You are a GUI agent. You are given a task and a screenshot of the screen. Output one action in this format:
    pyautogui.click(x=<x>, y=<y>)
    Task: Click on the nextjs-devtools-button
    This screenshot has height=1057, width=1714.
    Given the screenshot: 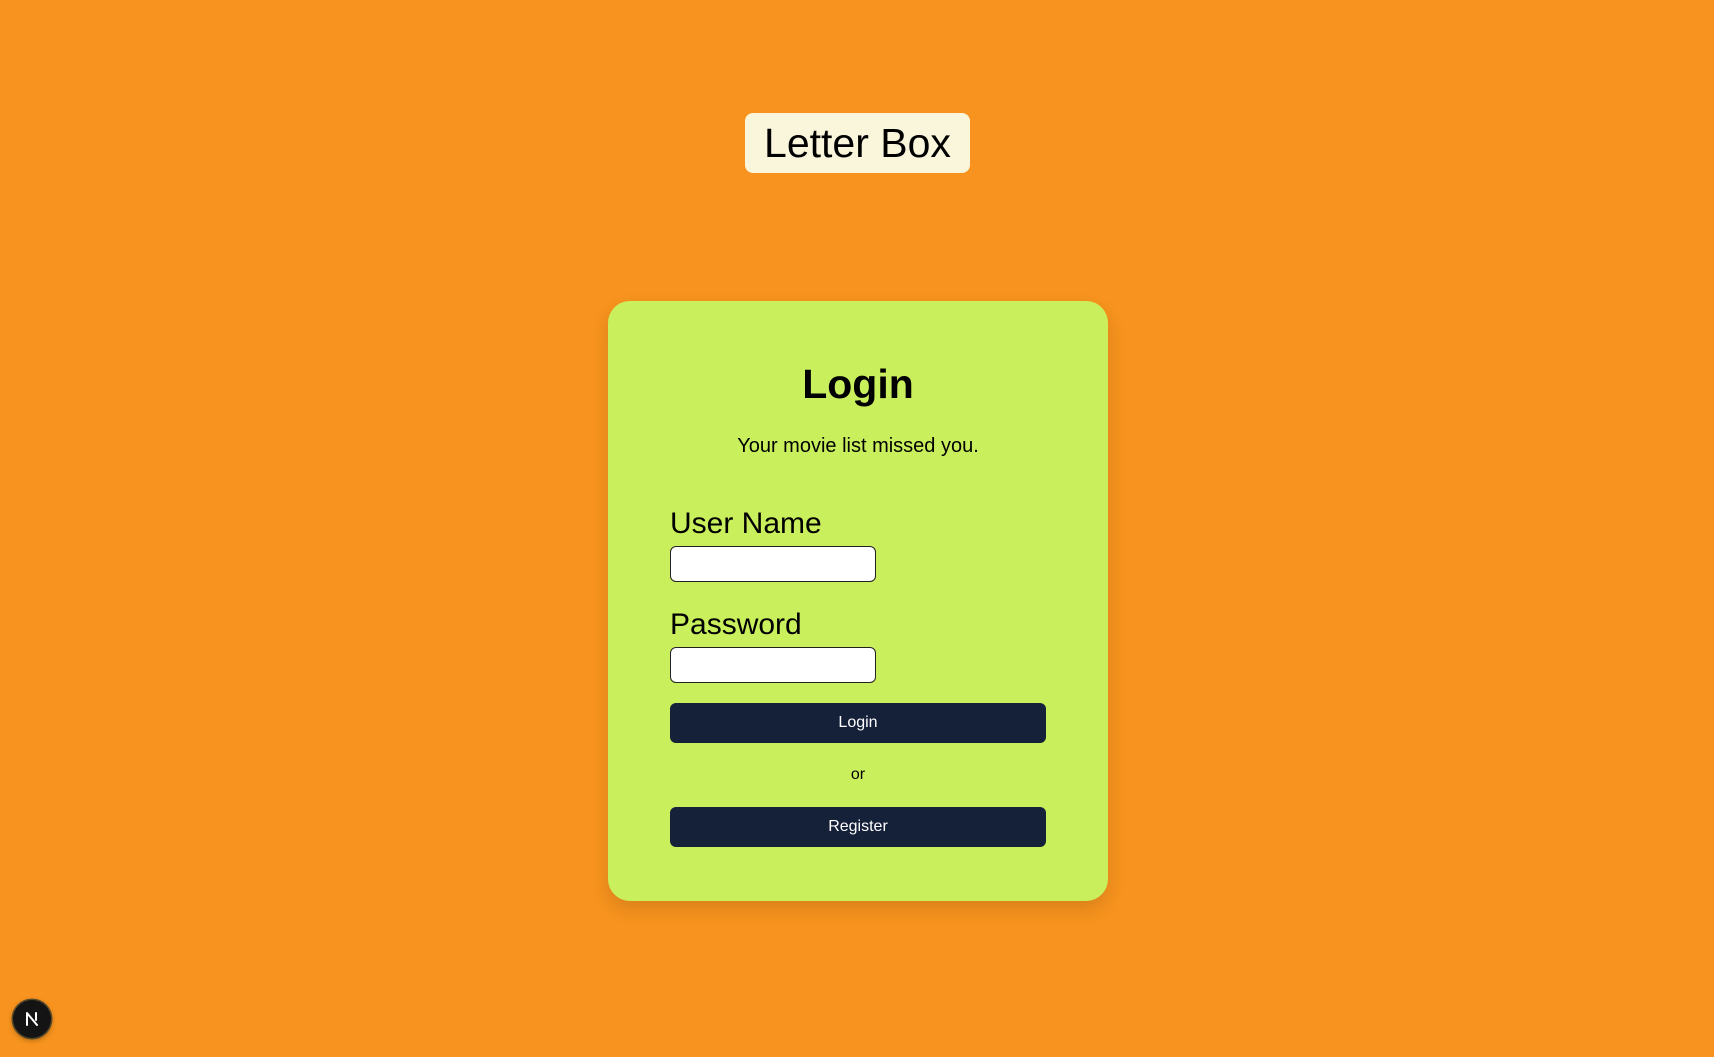 What is the action you would take?
    pyautogui.click(x=32, y=1019)
    